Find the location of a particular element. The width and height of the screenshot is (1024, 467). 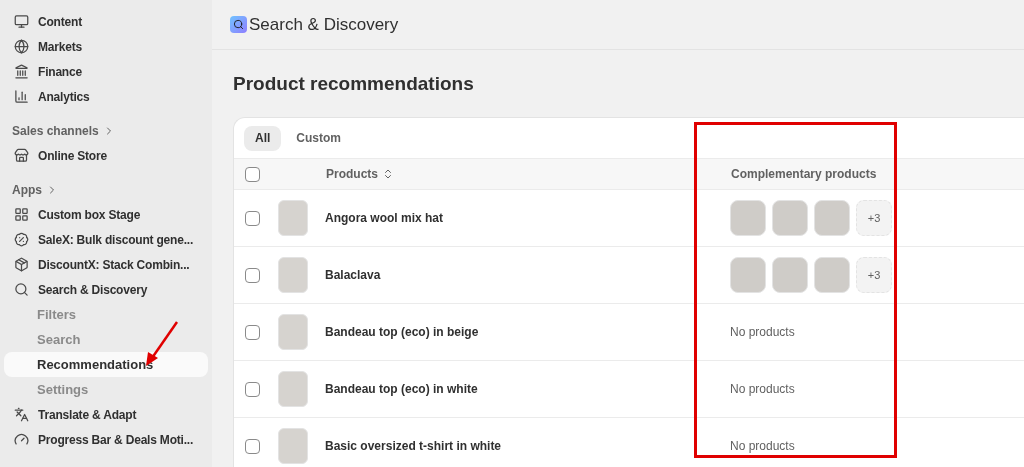

nav-subitem: Recommendations is located at coordinates (106, 364).